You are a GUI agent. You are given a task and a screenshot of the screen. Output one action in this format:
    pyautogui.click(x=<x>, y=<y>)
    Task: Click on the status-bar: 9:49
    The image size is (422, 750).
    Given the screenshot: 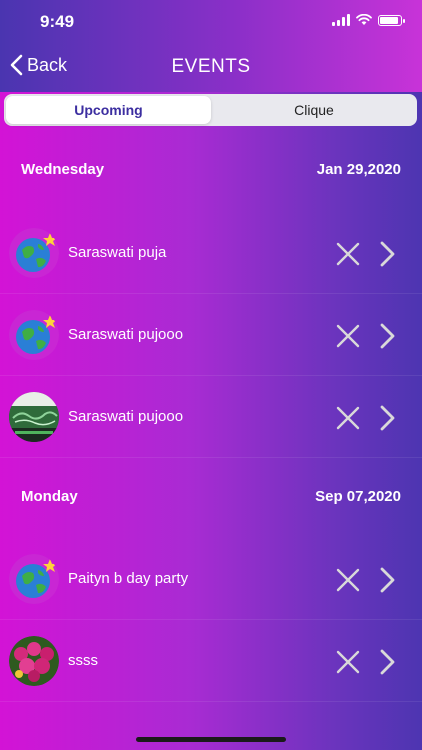 What is the action you would take?
    pyautogui.click(x=211, y=22)
    